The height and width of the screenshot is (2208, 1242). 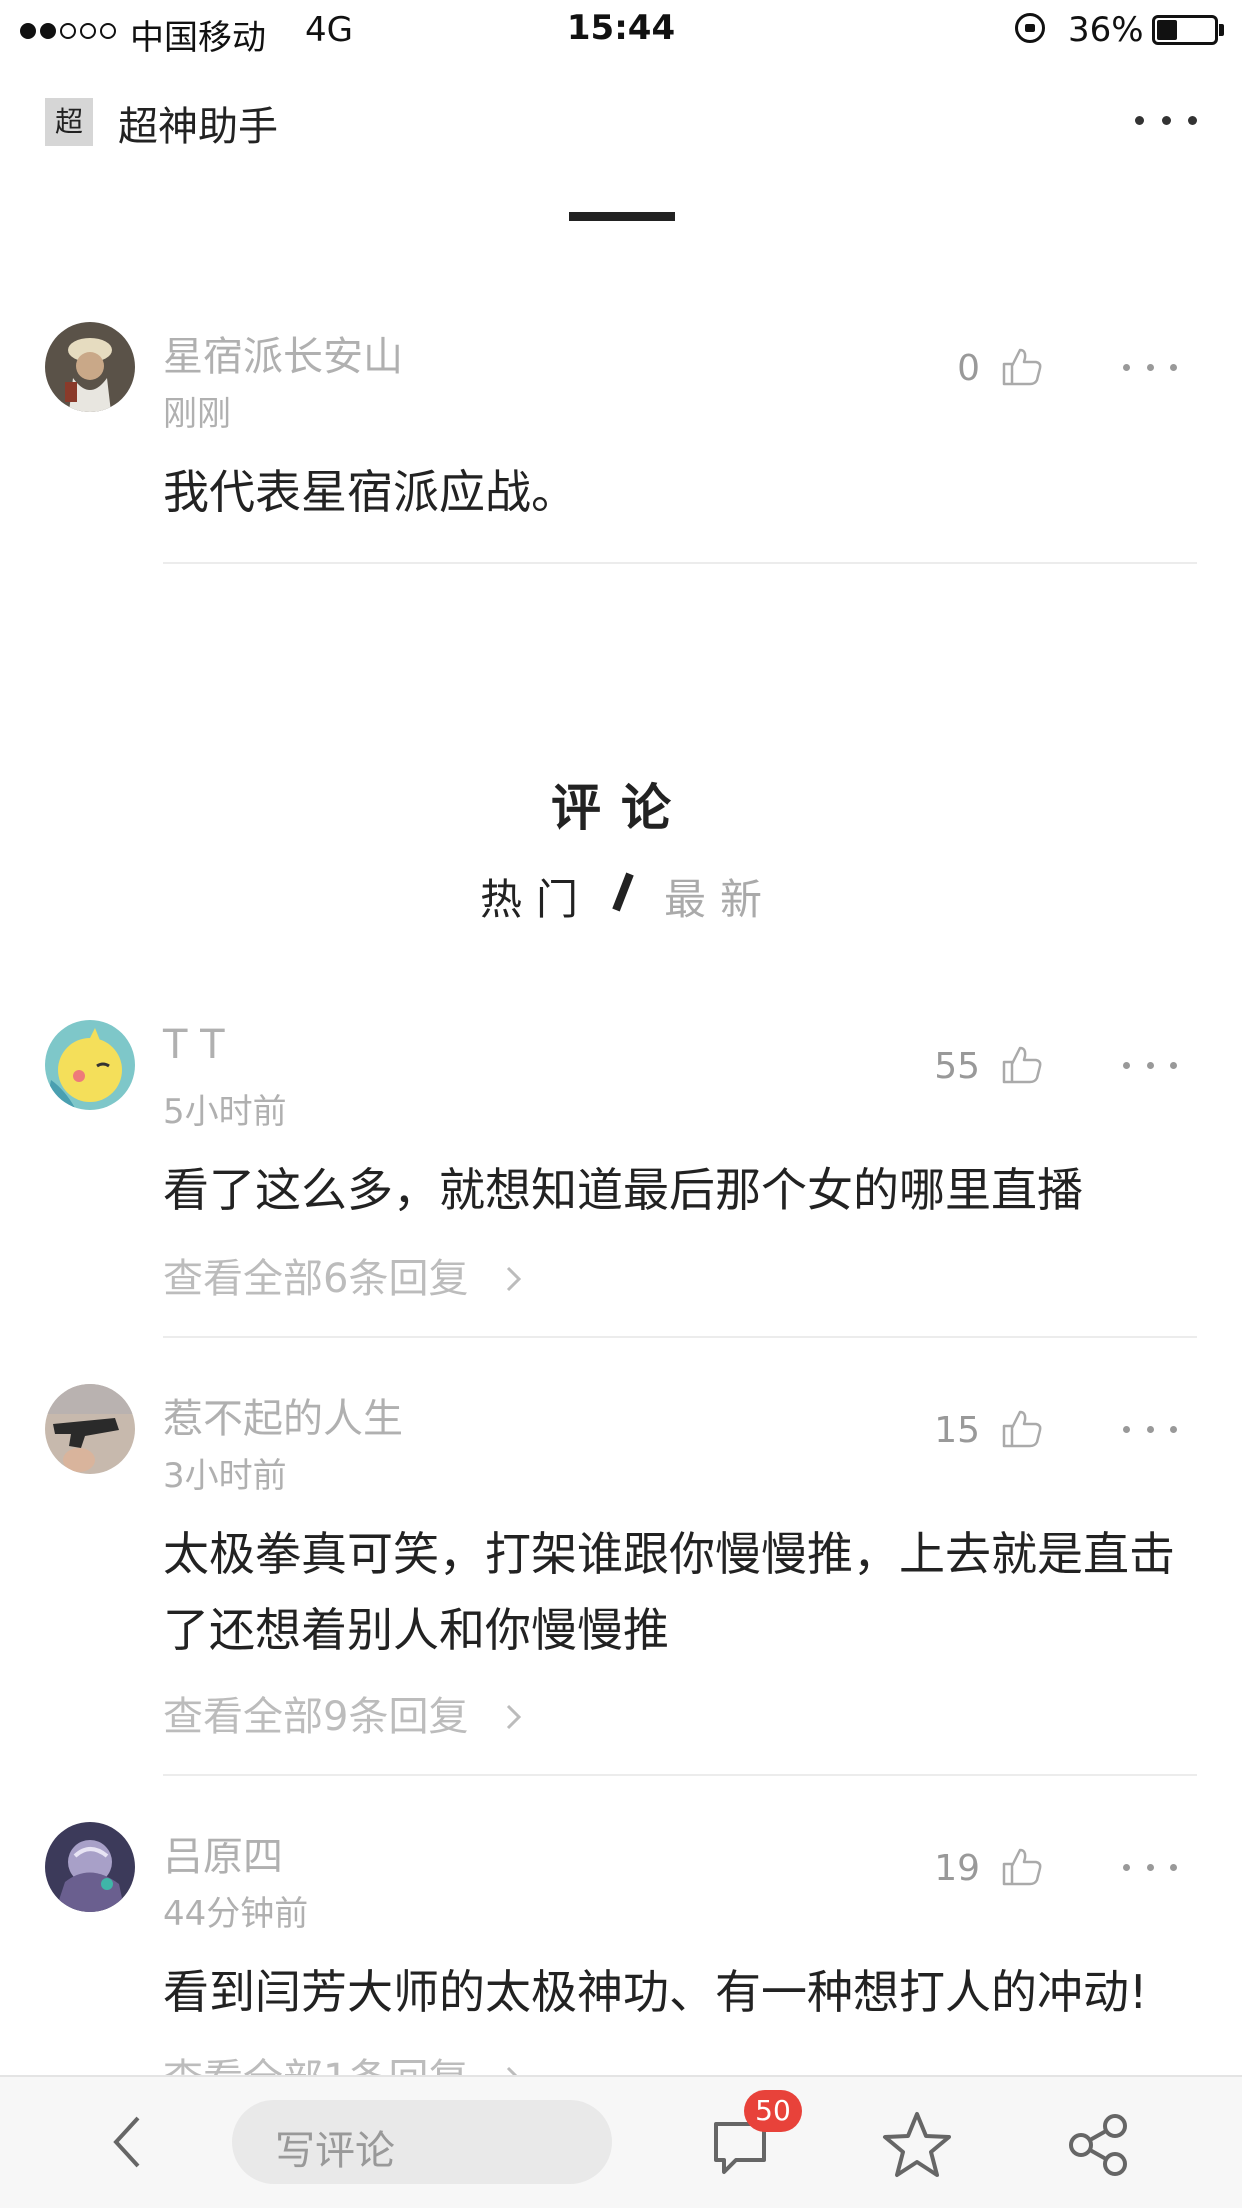 What do you see at coordinates (198, 127) in the screenshot?
I see `app-title: 超神助手` at bounding box center [198, 127].